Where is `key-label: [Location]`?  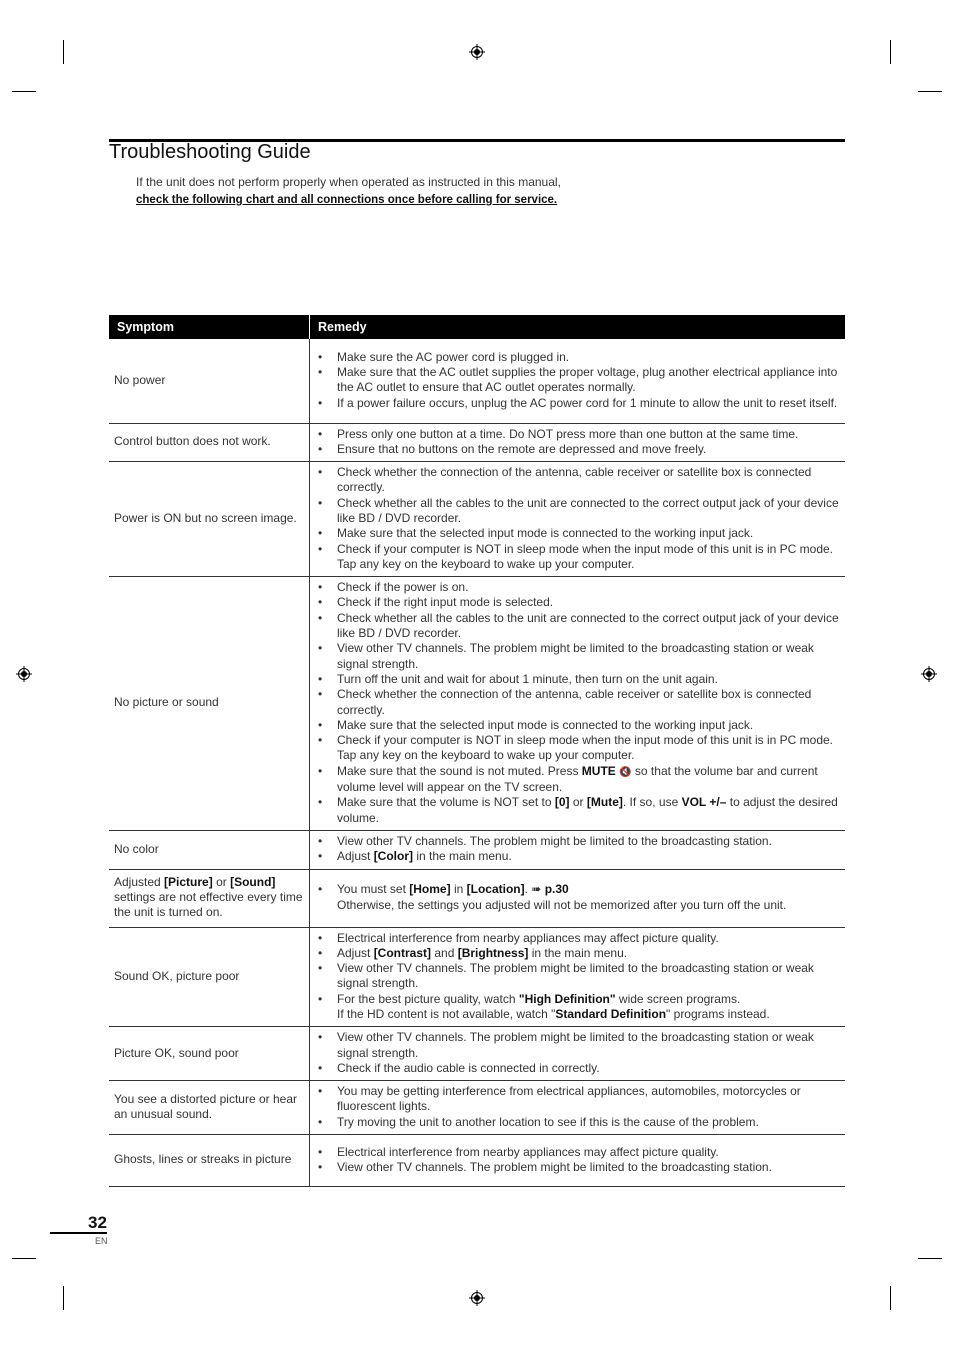
key-label: [Location] is located at coordinates (495, 889).